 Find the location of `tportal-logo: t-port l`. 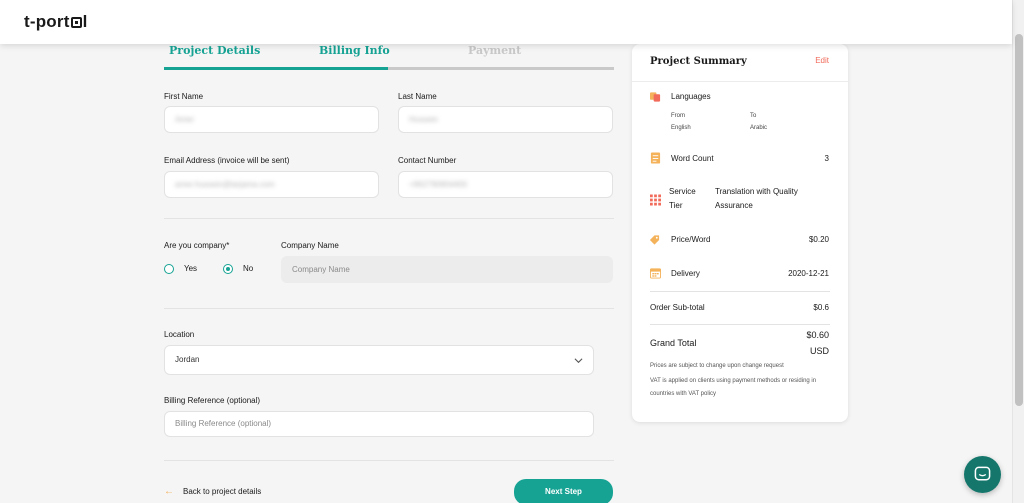

tportal-logo: t-port l is located at coordinates (56, 22).